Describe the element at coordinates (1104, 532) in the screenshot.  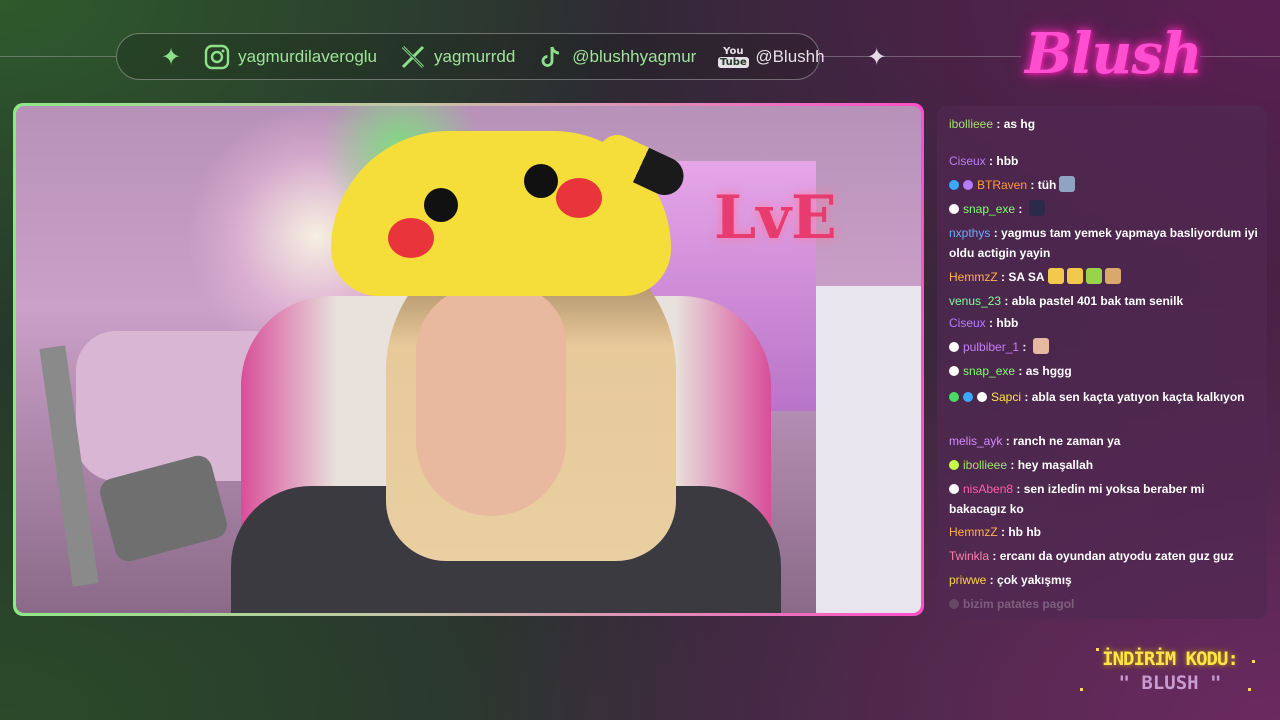
I see `chat-message: HemmzZ : hb hb` at that location.